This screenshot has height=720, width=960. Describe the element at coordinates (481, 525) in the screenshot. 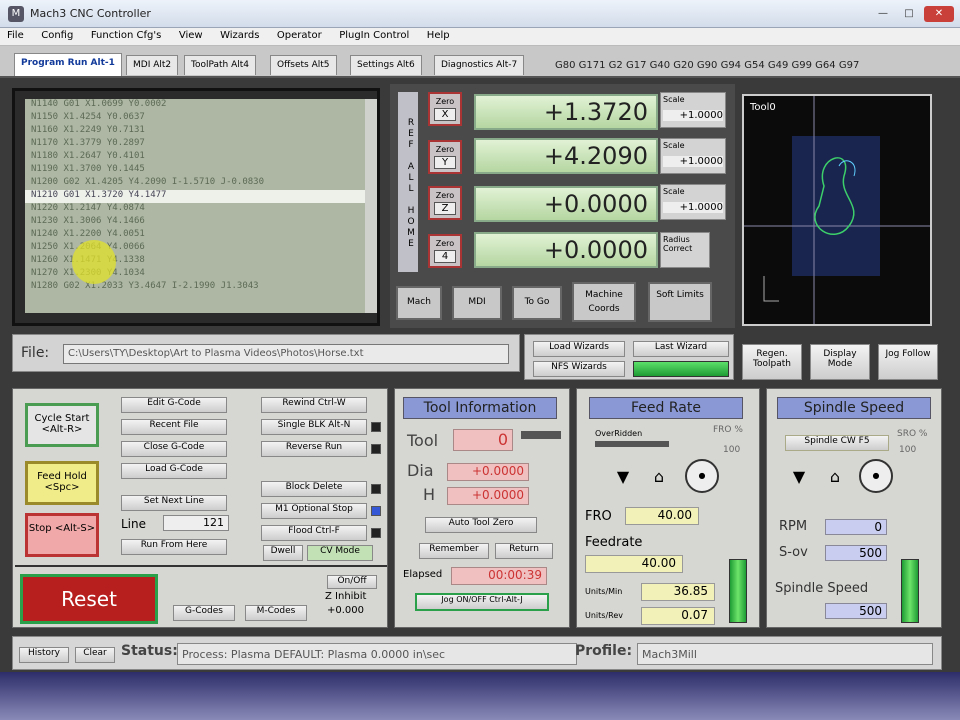

I see `auto-tool-zero-button: Auto Tool Zero` at that location.